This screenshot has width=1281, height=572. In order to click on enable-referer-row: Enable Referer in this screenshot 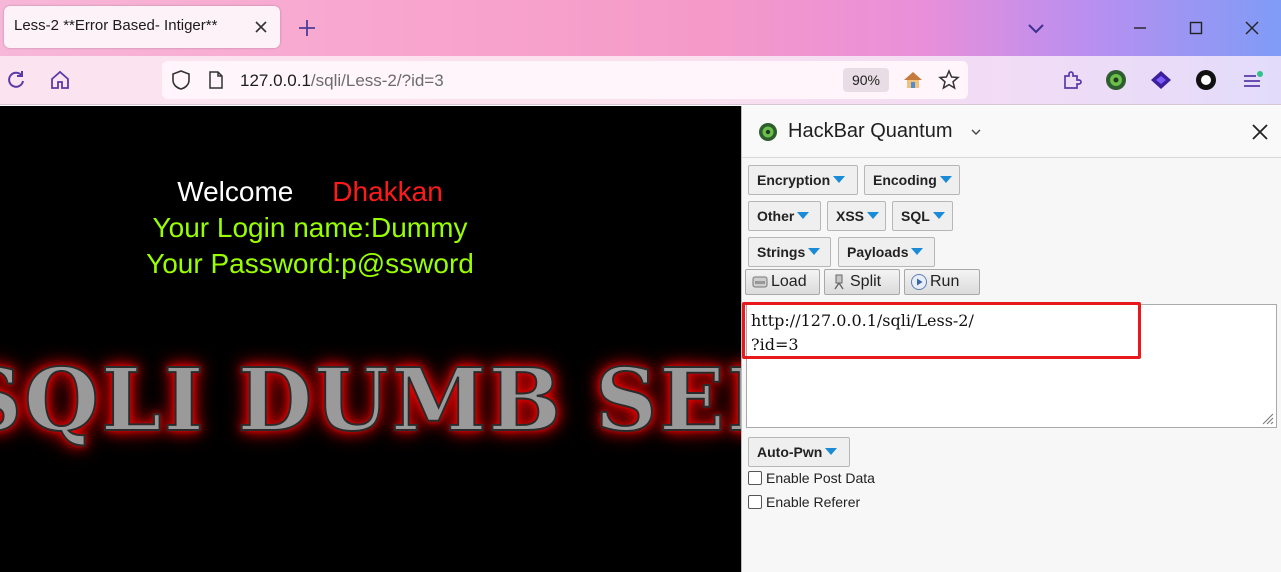, I will do `click(804, 504)`.